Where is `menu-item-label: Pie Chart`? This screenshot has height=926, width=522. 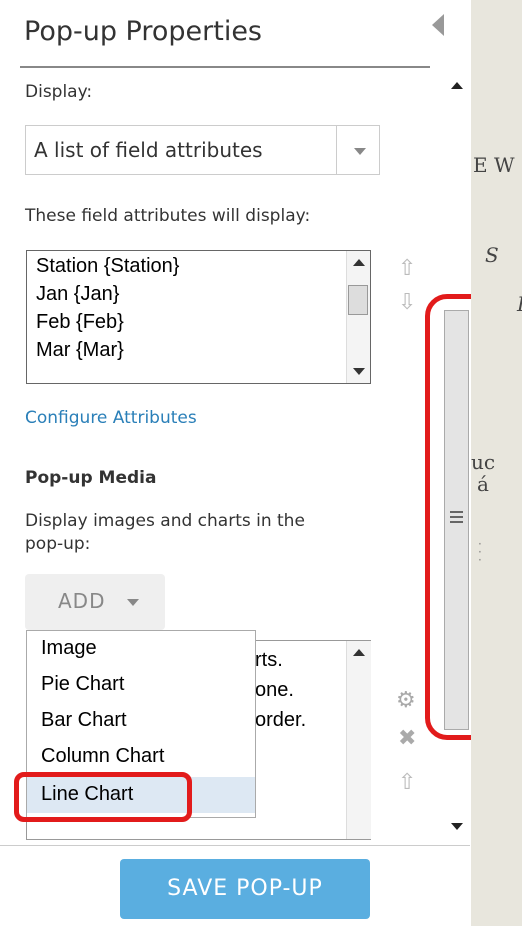 menu-item-label: Pie Chart is located at coordinates (83, 684).